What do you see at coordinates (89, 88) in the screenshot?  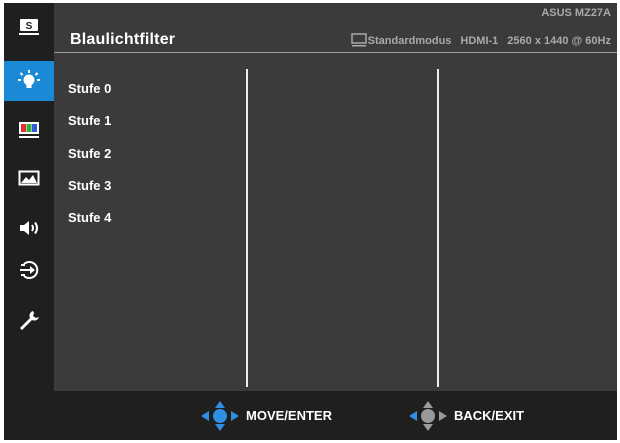 I see `option-stufe-0: Stufe 0` at bounding box center [89, 88].